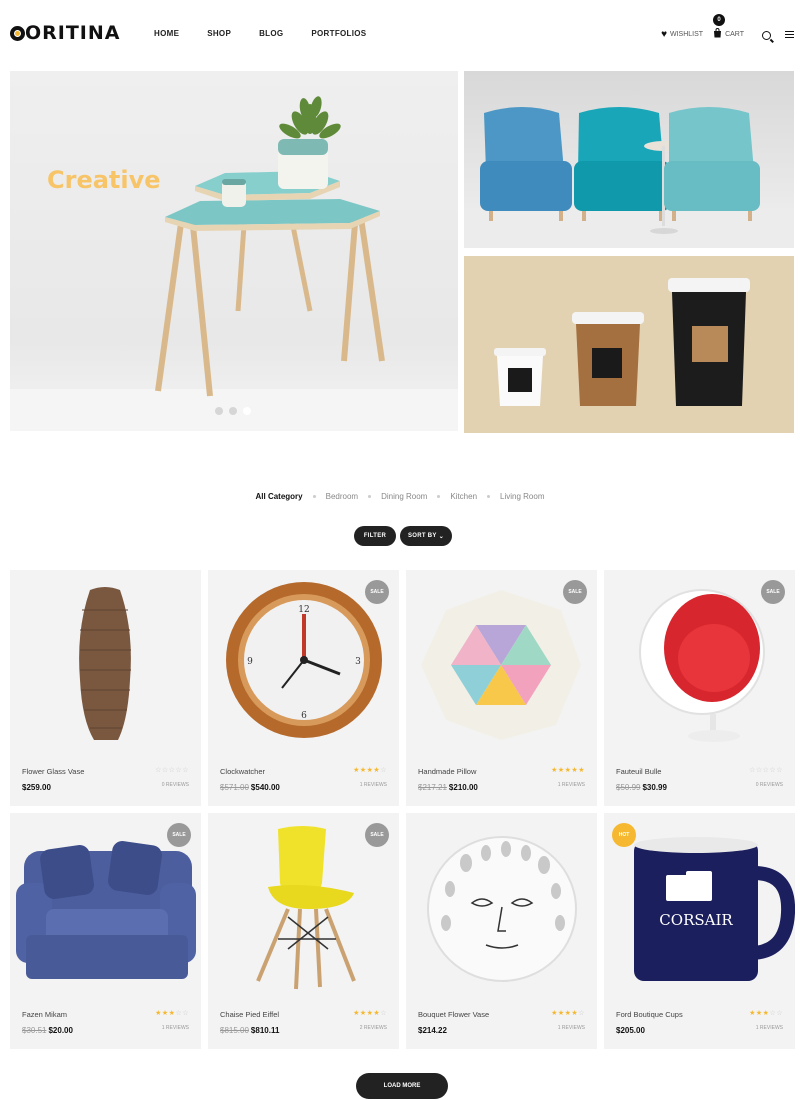 The height and width of the screenshot is (1100, 800). Describe the element at coordinates (17, 33) in the screenshot. I see `logo-mark` at that location.